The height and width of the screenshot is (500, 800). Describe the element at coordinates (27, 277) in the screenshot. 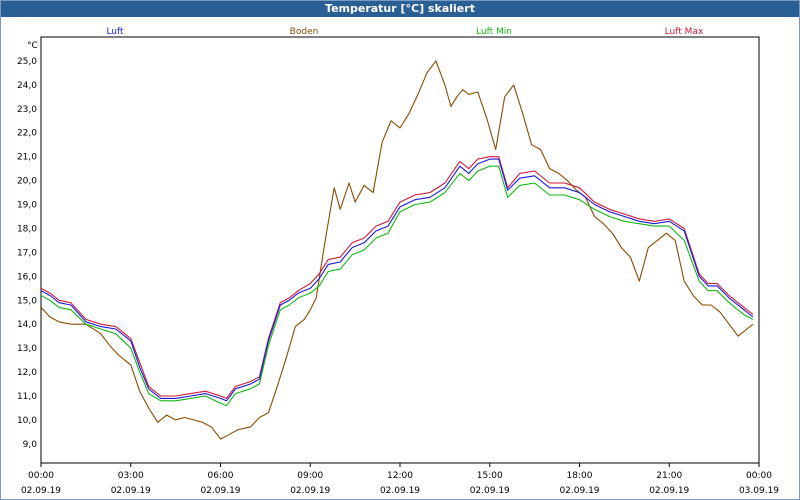

I see `y-tick-label: 16,0` at that location.